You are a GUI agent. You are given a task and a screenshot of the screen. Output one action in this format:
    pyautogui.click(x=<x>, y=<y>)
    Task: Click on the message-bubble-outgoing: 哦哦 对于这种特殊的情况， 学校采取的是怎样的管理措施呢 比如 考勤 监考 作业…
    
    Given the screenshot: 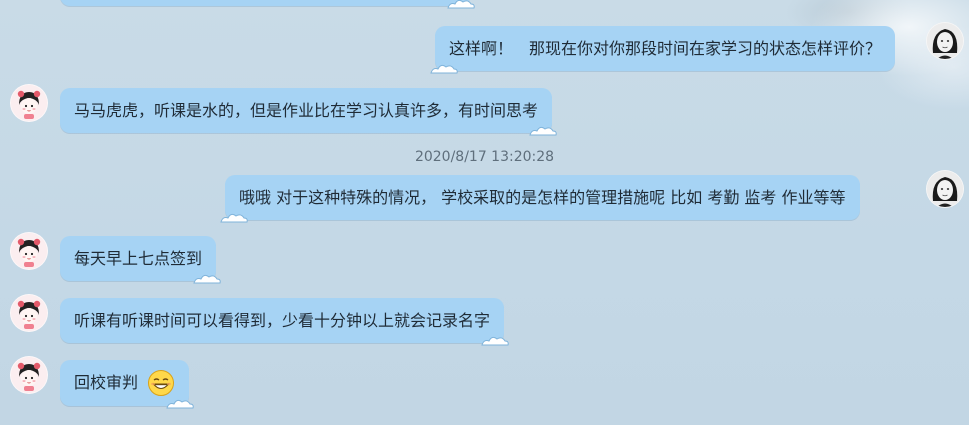 What is the action you would take?
    pyautogui.click(x=540, y=198)
    